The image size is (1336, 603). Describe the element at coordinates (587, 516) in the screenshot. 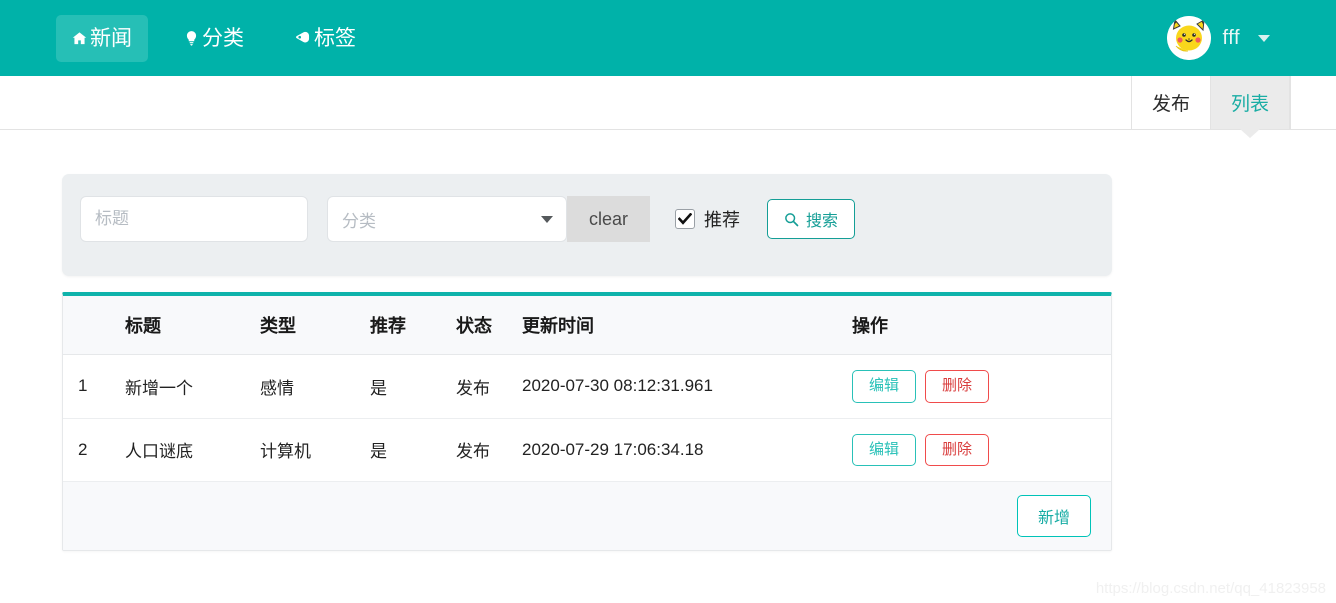

I see `table-footer: 新增` at that location.